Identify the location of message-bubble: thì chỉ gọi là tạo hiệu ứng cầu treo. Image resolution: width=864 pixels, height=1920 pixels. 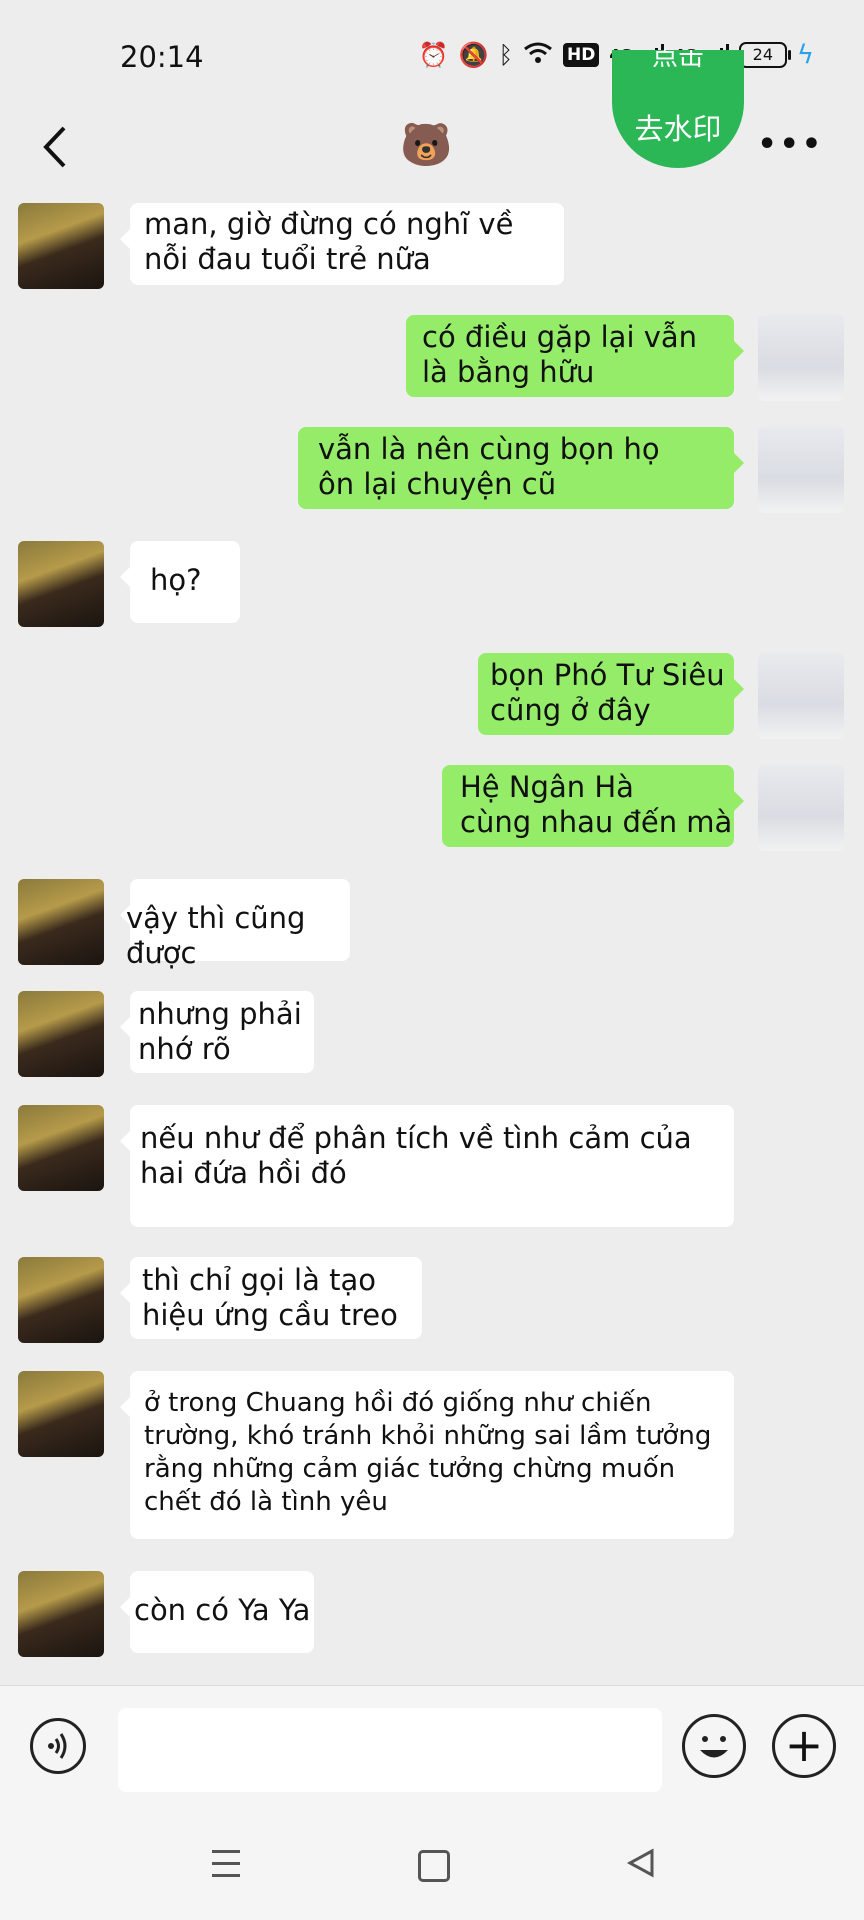
(271, 1298).